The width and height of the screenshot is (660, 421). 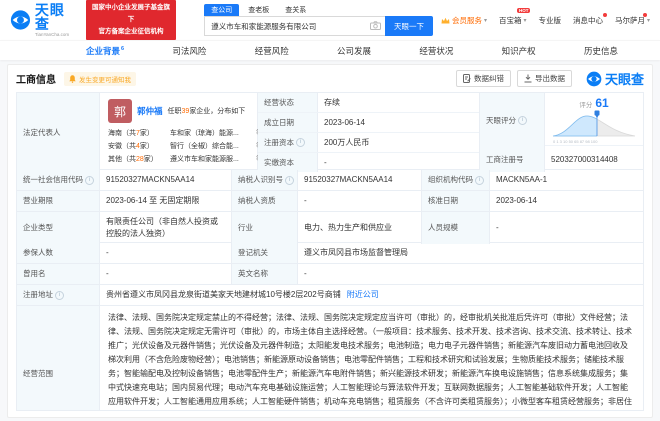 I want to click on label-tianyan-score: 天眼评分, so click(x=512, y=120).